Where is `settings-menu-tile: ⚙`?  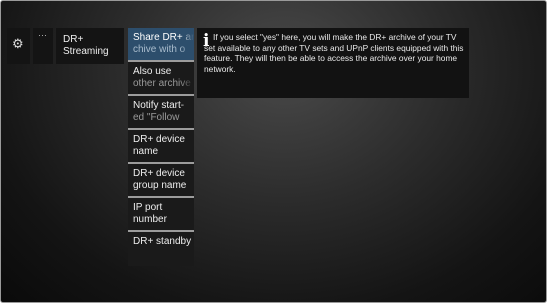 settings-menu-tile: ⚙ is located at coordinates (18, 46).